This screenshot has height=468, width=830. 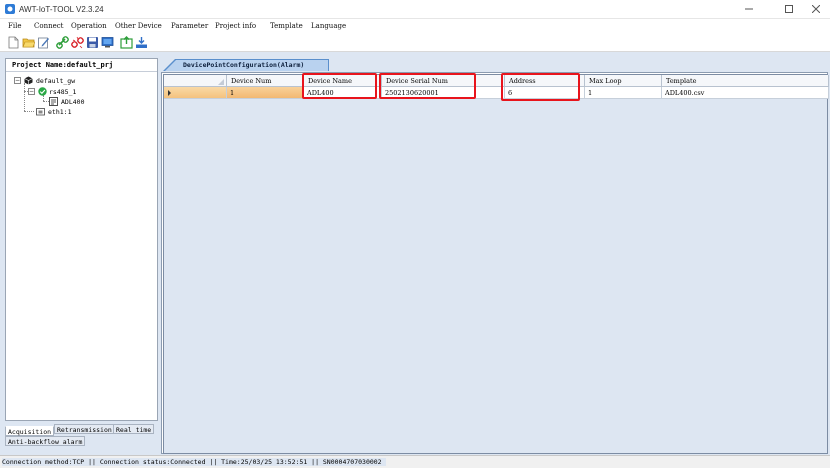 What do you see at coordinates (28, 80) in the screenshot?
I see `gateway-cube-icon` at bounding box center [28, 80].